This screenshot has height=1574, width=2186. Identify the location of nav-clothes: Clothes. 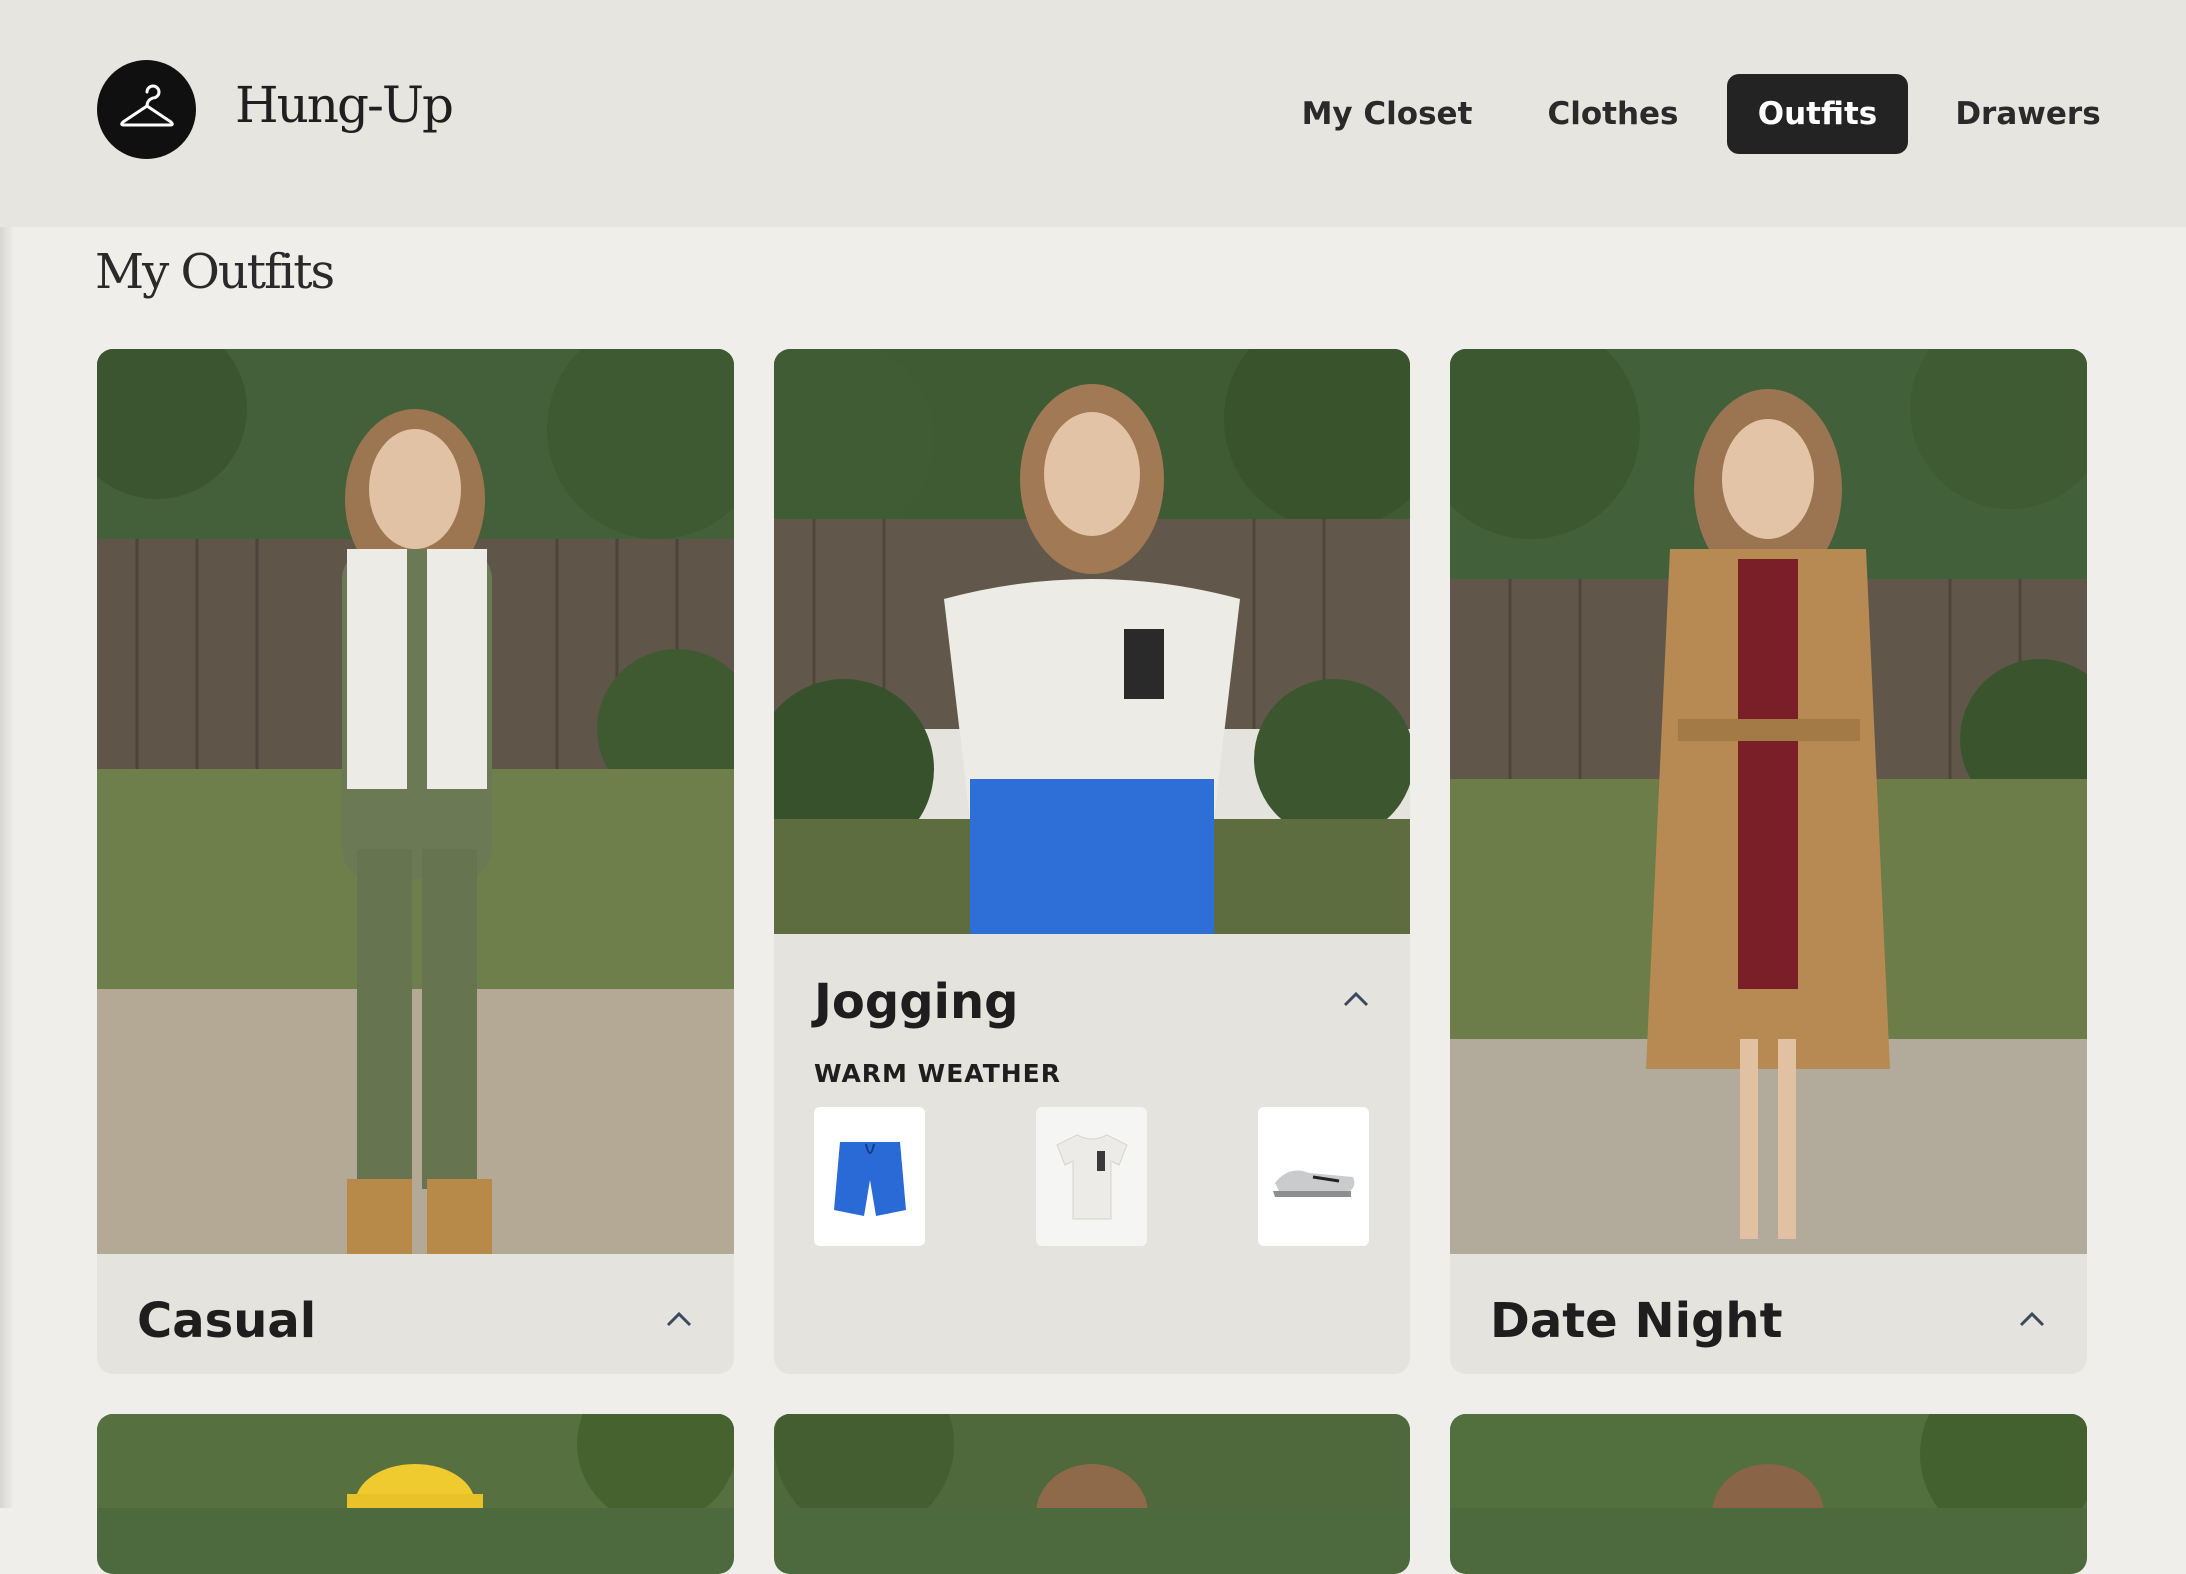
(1613, 114).